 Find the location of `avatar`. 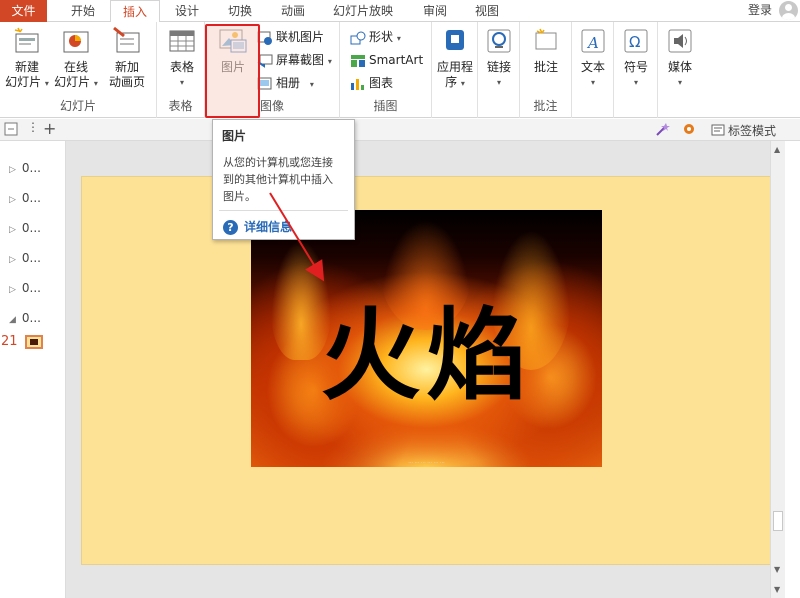

avatar is located at coordinates (788, 10).